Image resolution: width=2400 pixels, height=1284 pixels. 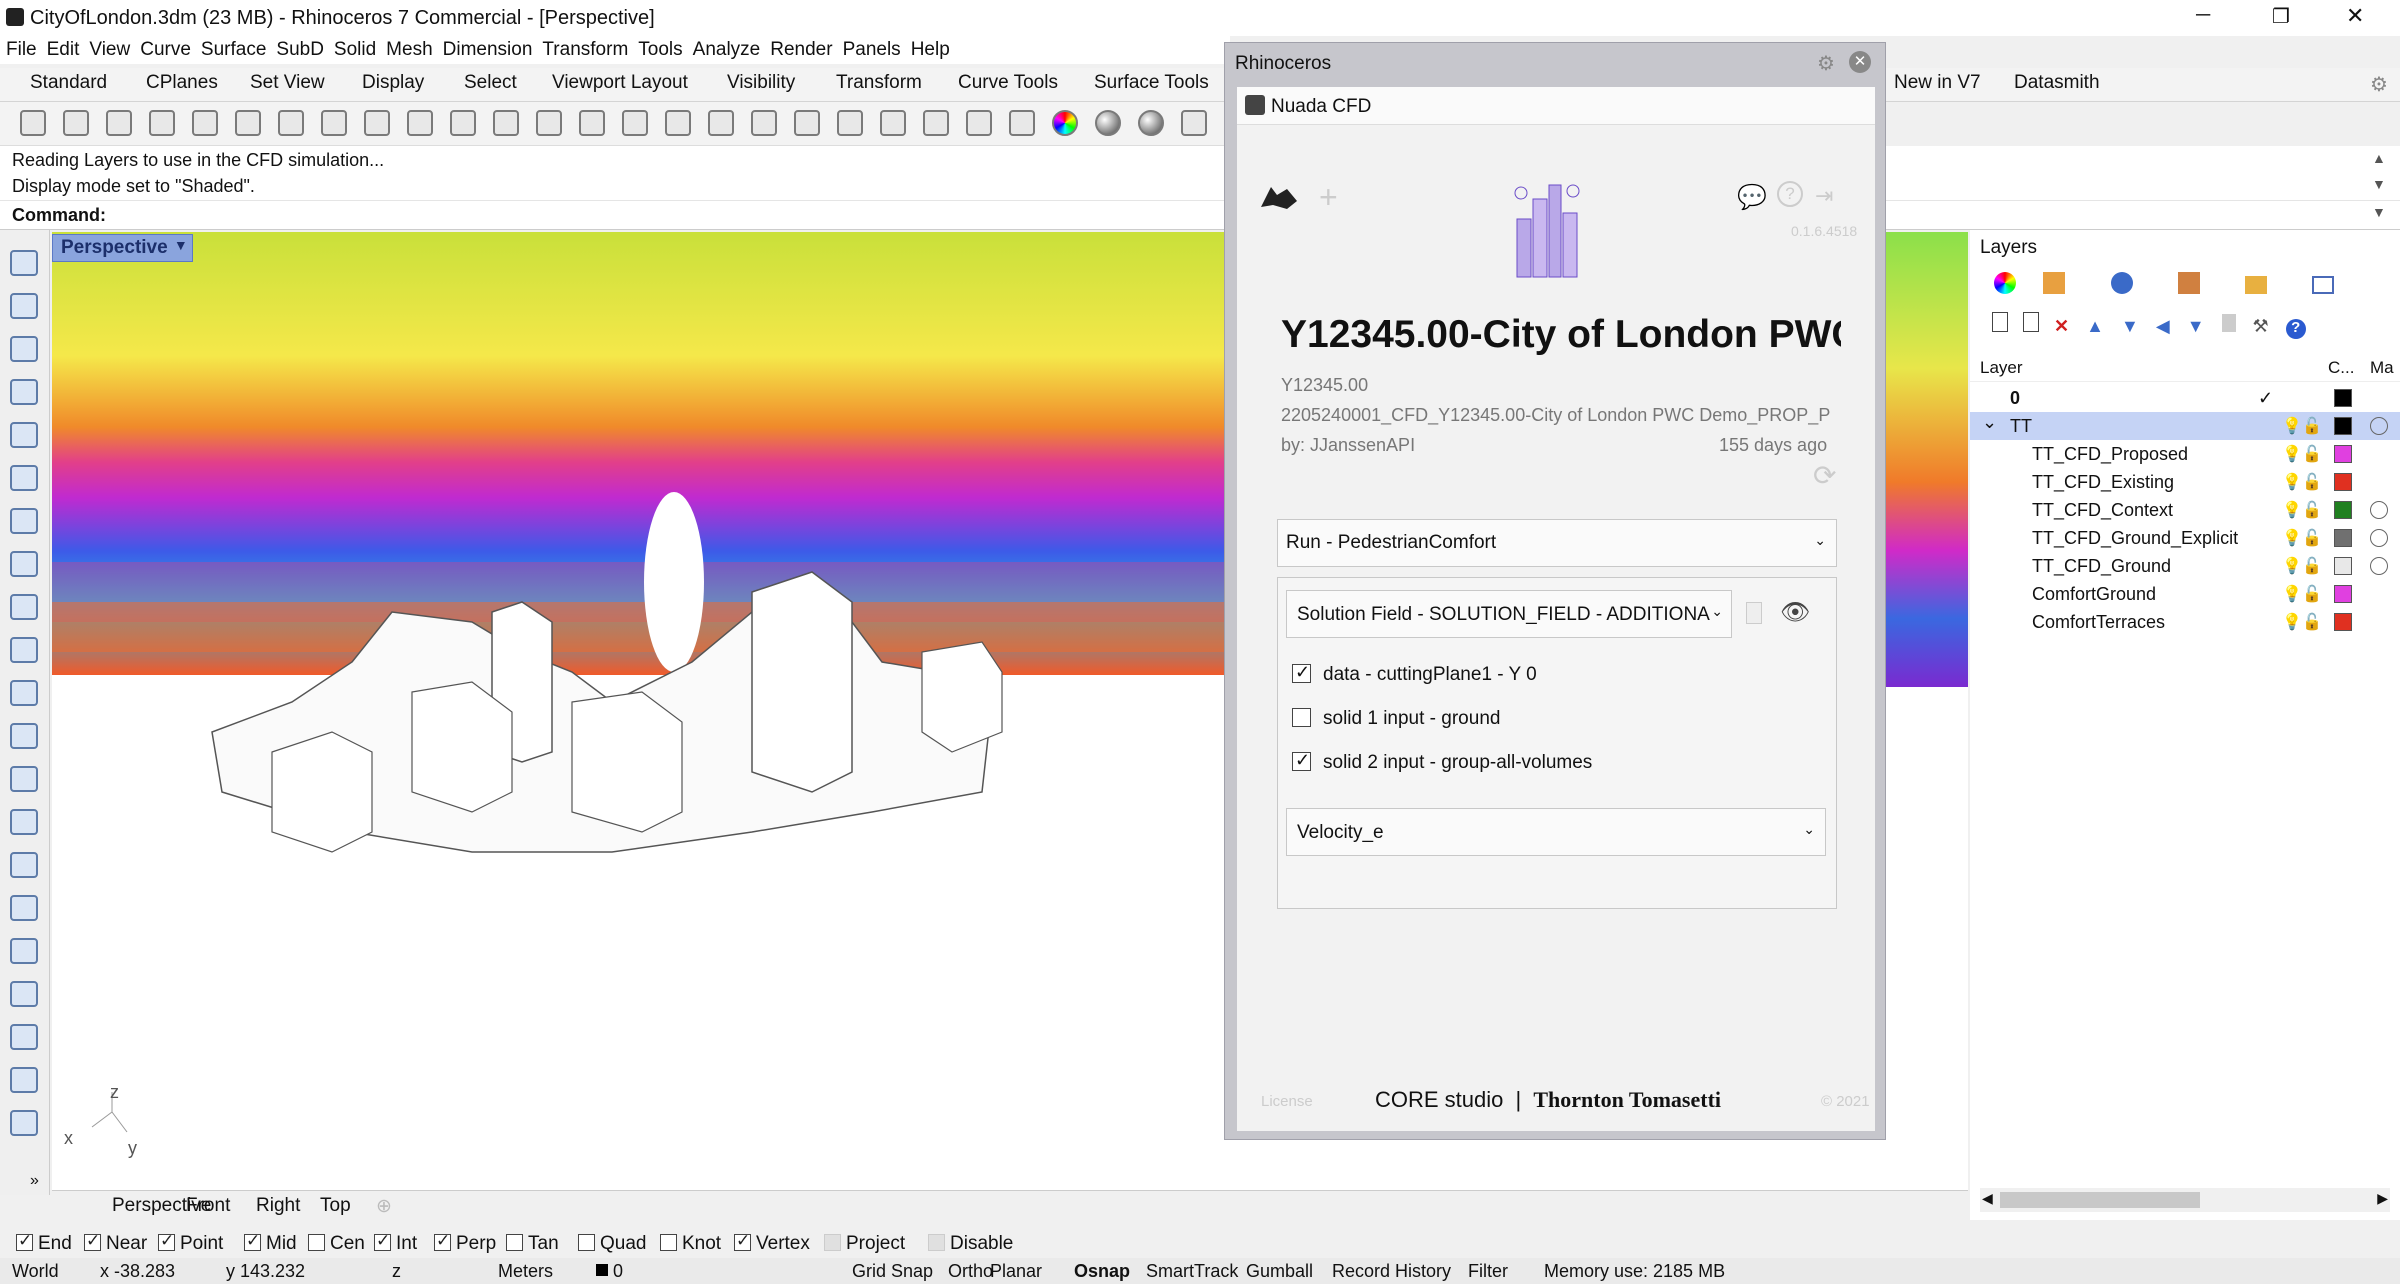 I want to click on left-freeform-icon, so click(x=24, y=650).